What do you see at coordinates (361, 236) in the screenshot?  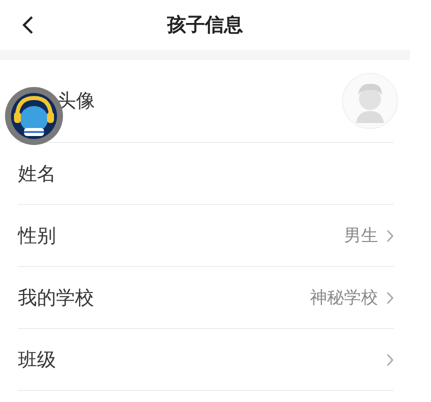 I see `row-value: 男生` at bounding box center [361, 236].